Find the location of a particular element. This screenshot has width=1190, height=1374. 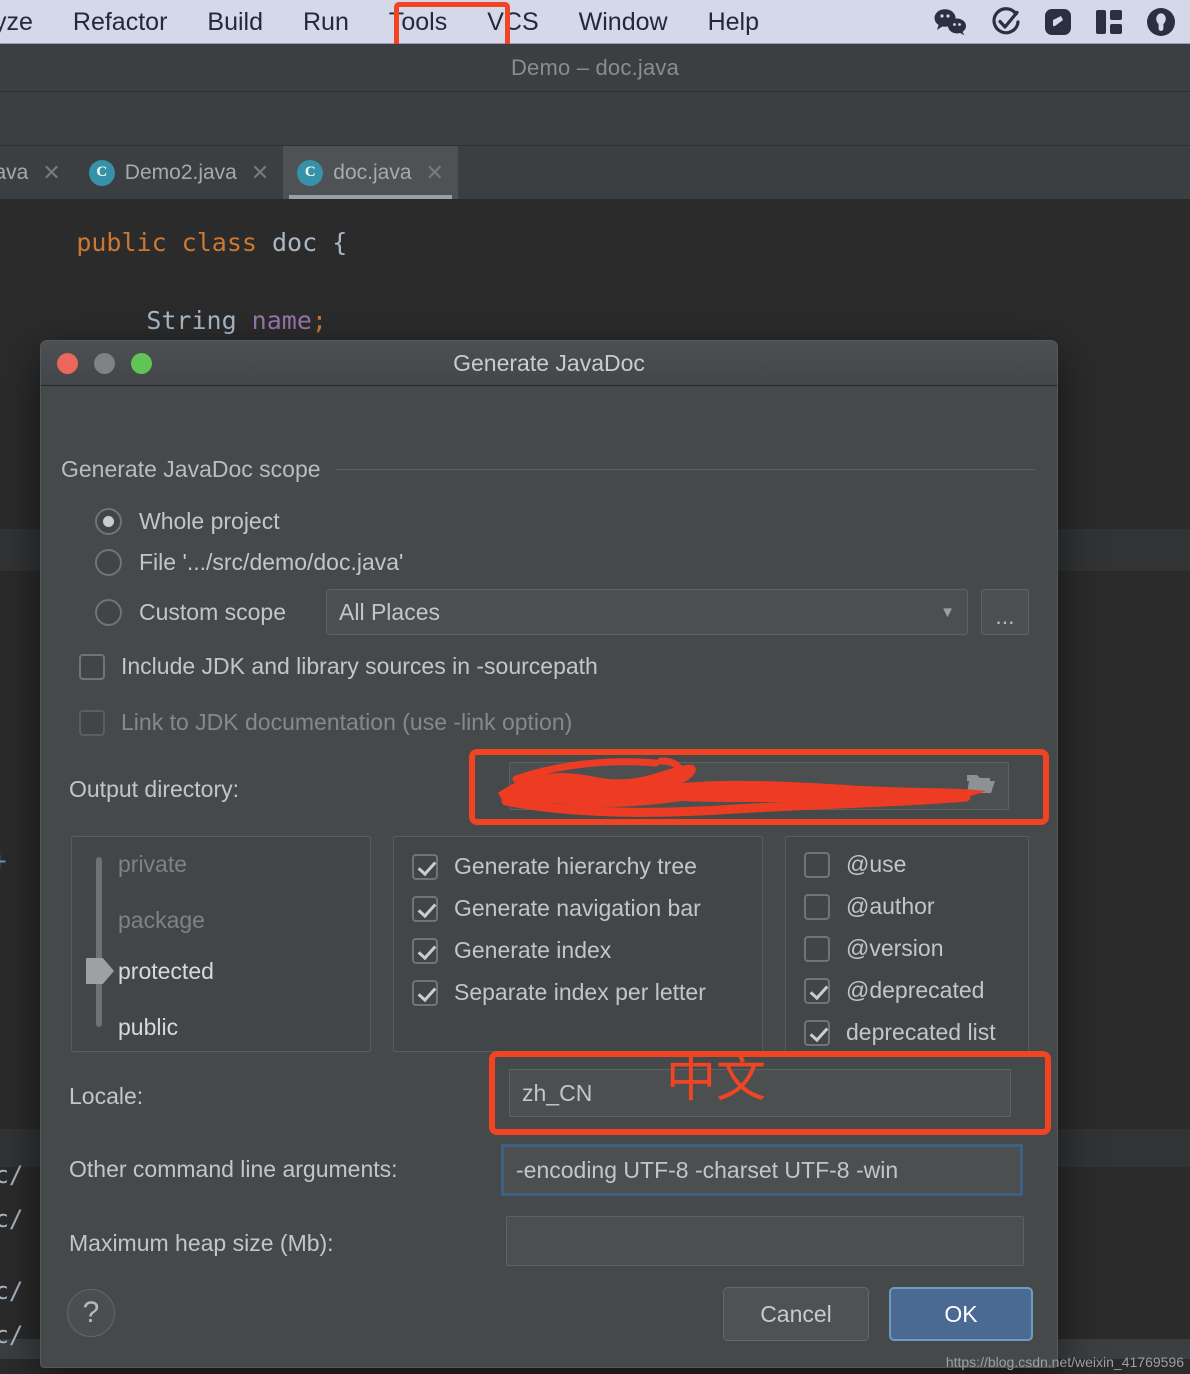

split-layout-icon is located at coordinates (1109, 22).